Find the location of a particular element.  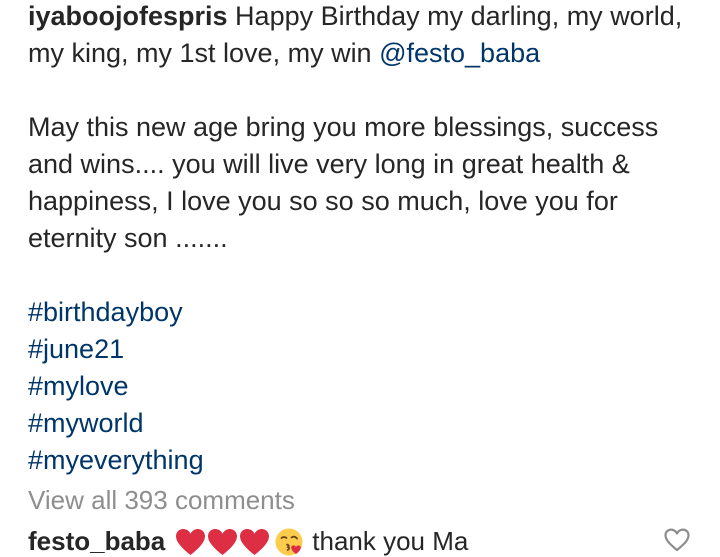

hashtag-link: #myworld is located at coordinates (370, 423).